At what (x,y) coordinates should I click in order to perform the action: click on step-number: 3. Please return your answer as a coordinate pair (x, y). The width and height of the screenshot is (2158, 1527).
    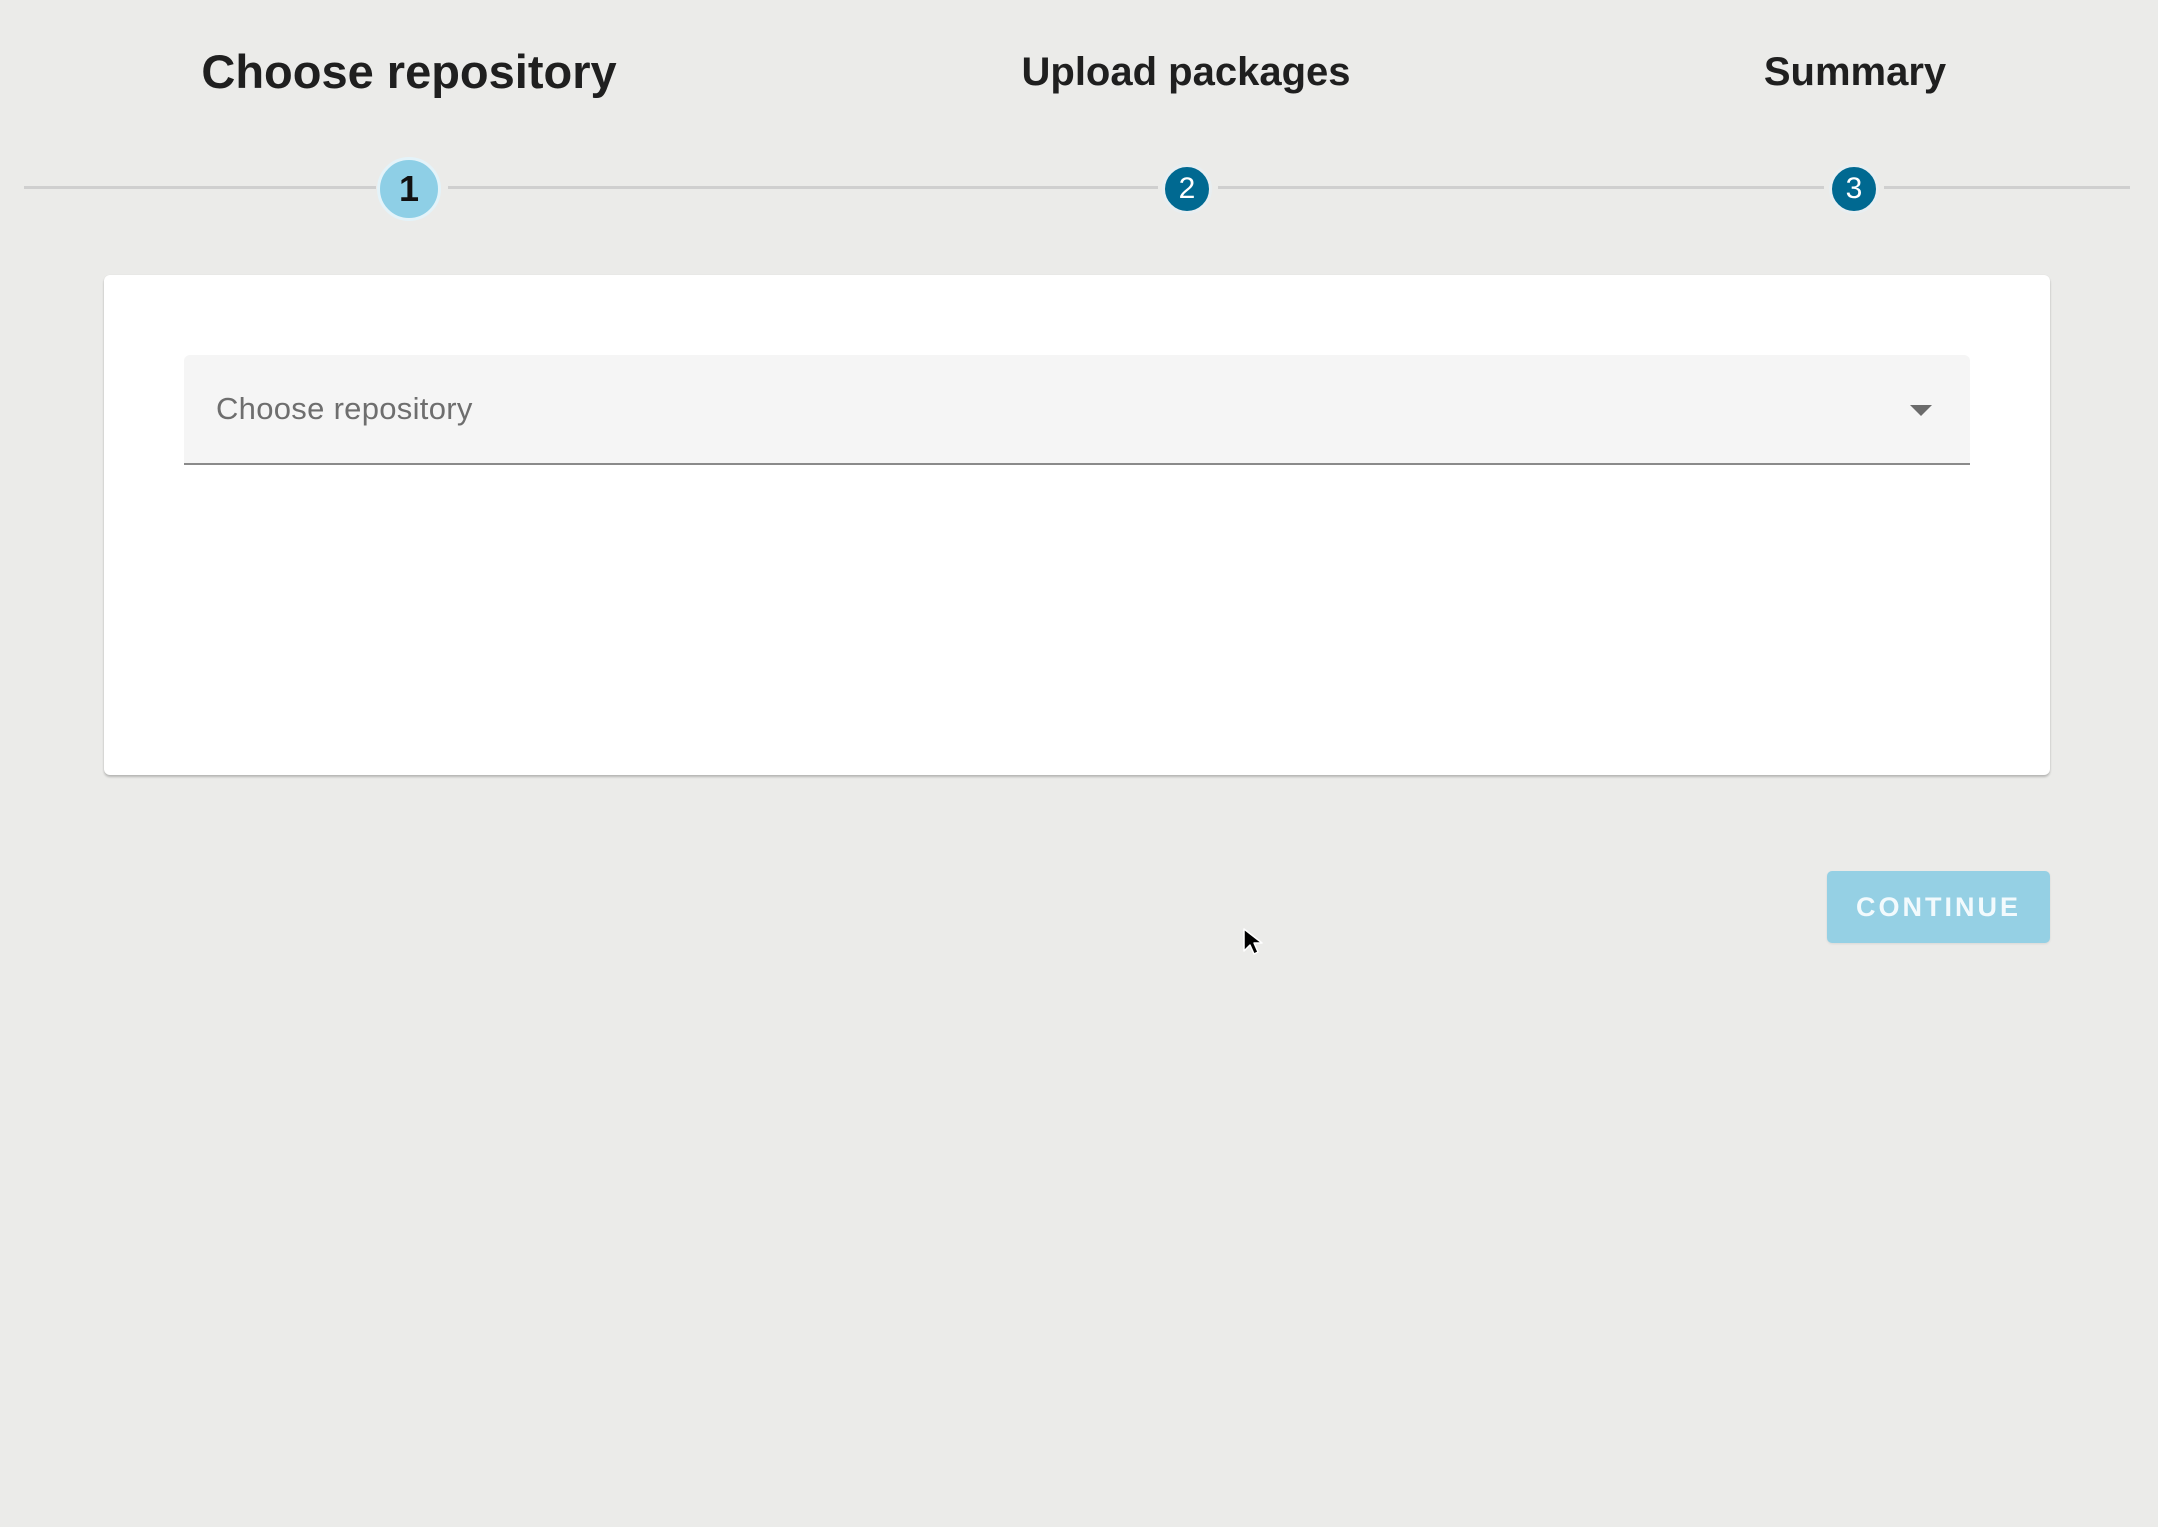
    Looking at the image, I should click on (1854, 188).